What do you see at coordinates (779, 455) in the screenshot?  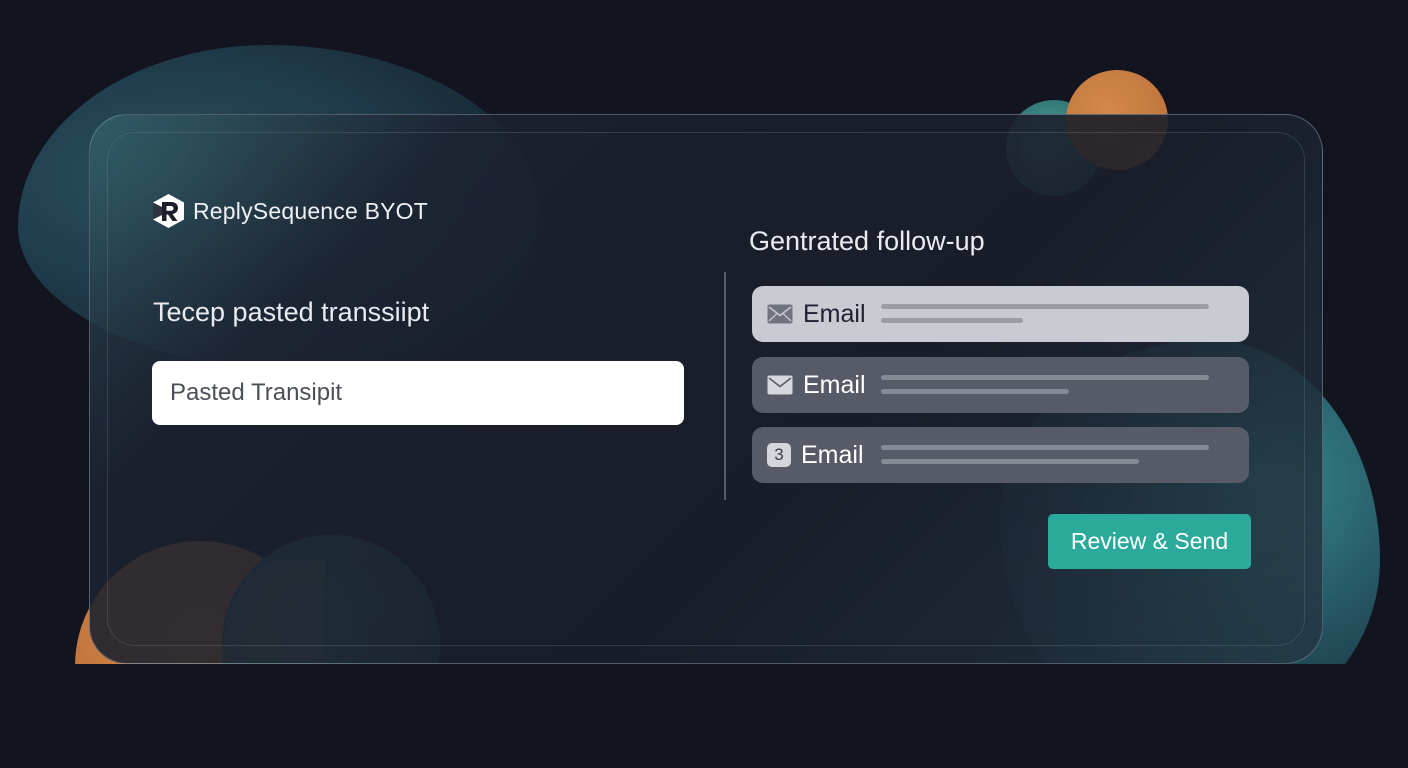 I see `number-badge: 3` at bounding box center [779, 455].